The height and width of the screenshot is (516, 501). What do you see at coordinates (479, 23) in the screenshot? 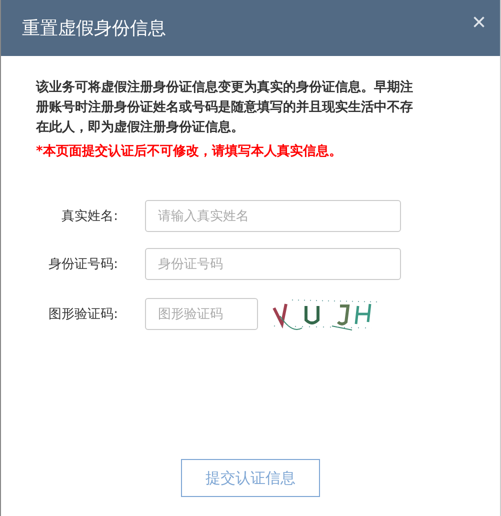
I see `close-button: ×` at bounding box center [479, 23].